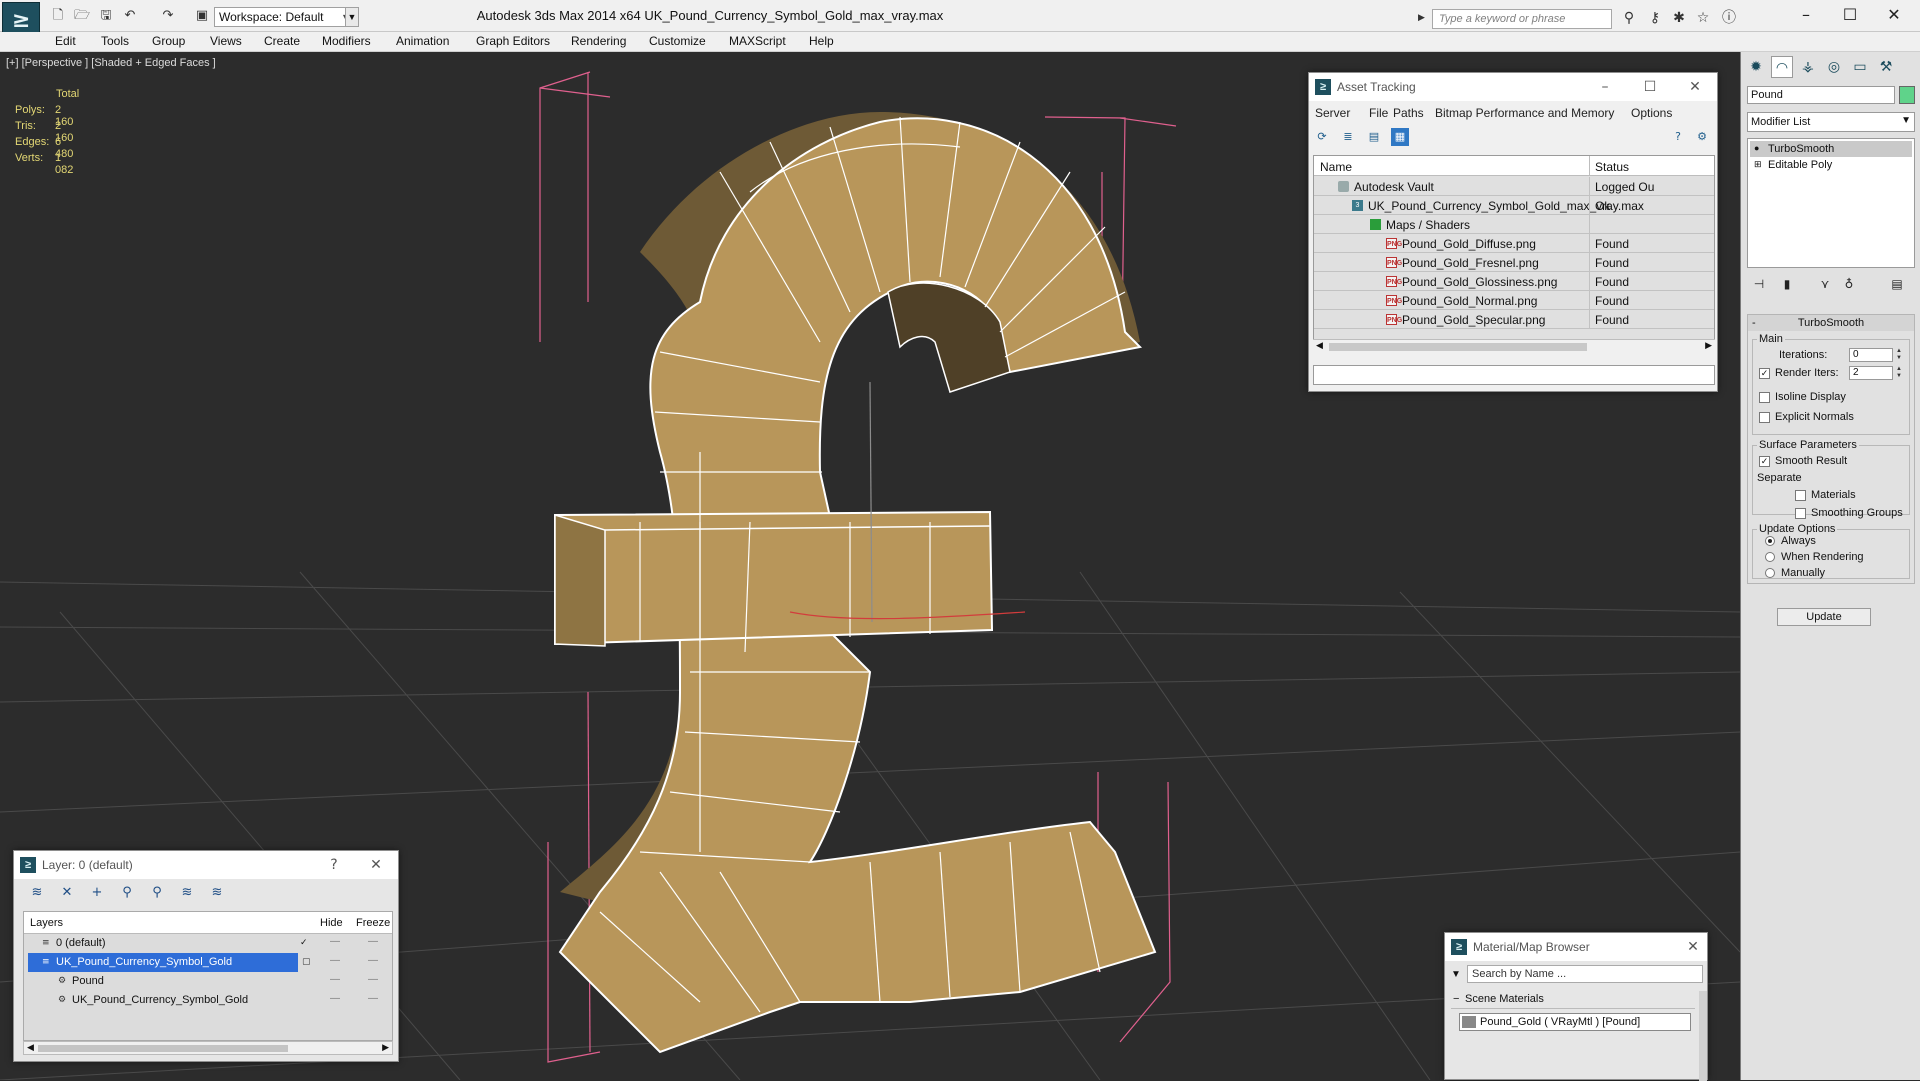 This screenshot has width=1920, height=1081. Describe the element at coordinates (208, 943) in the screenshot. I see `layer-row: ≡ 0 (default) ✓ — —` at that location.